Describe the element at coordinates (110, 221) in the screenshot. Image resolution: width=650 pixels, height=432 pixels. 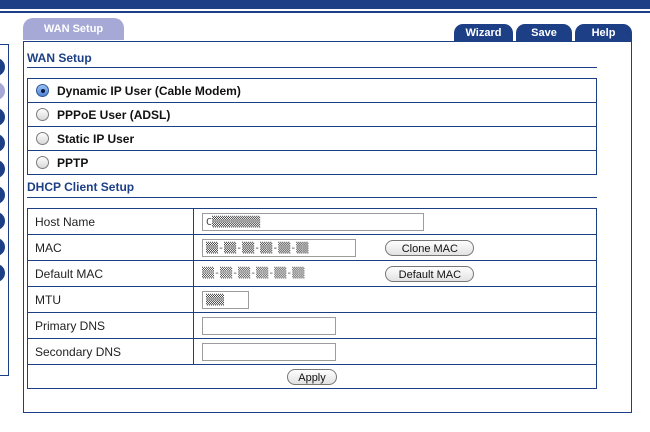
I see `host-name-label: Host Name` at that location.